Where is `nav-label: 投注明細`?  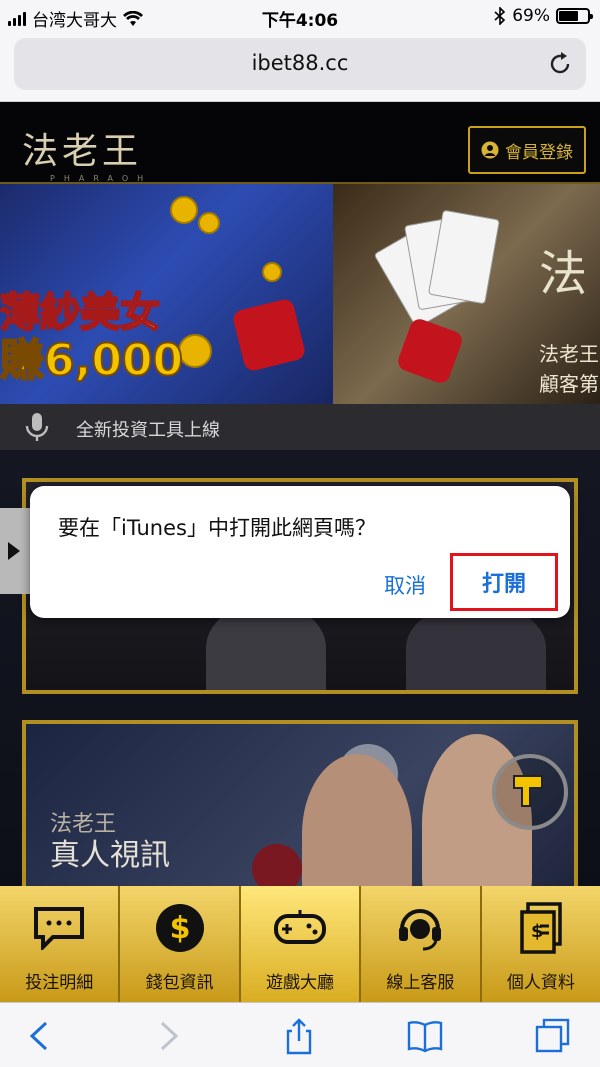 nav-label: 投注明細 is located at coordinates (59, 983).